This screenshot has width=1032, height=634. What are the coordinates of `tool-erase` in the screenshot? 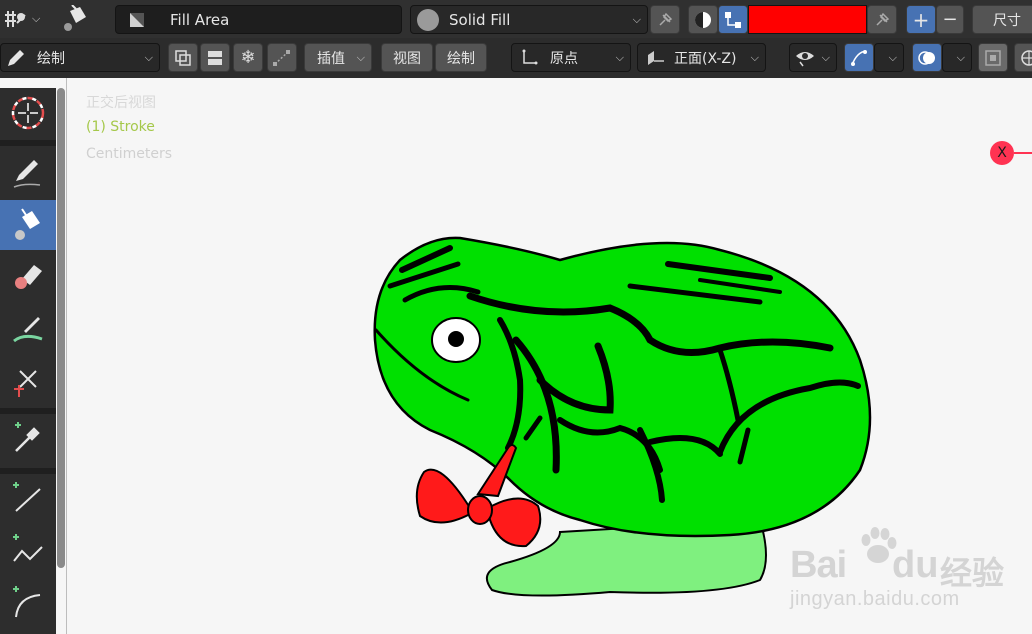 It's located at (28, 277).